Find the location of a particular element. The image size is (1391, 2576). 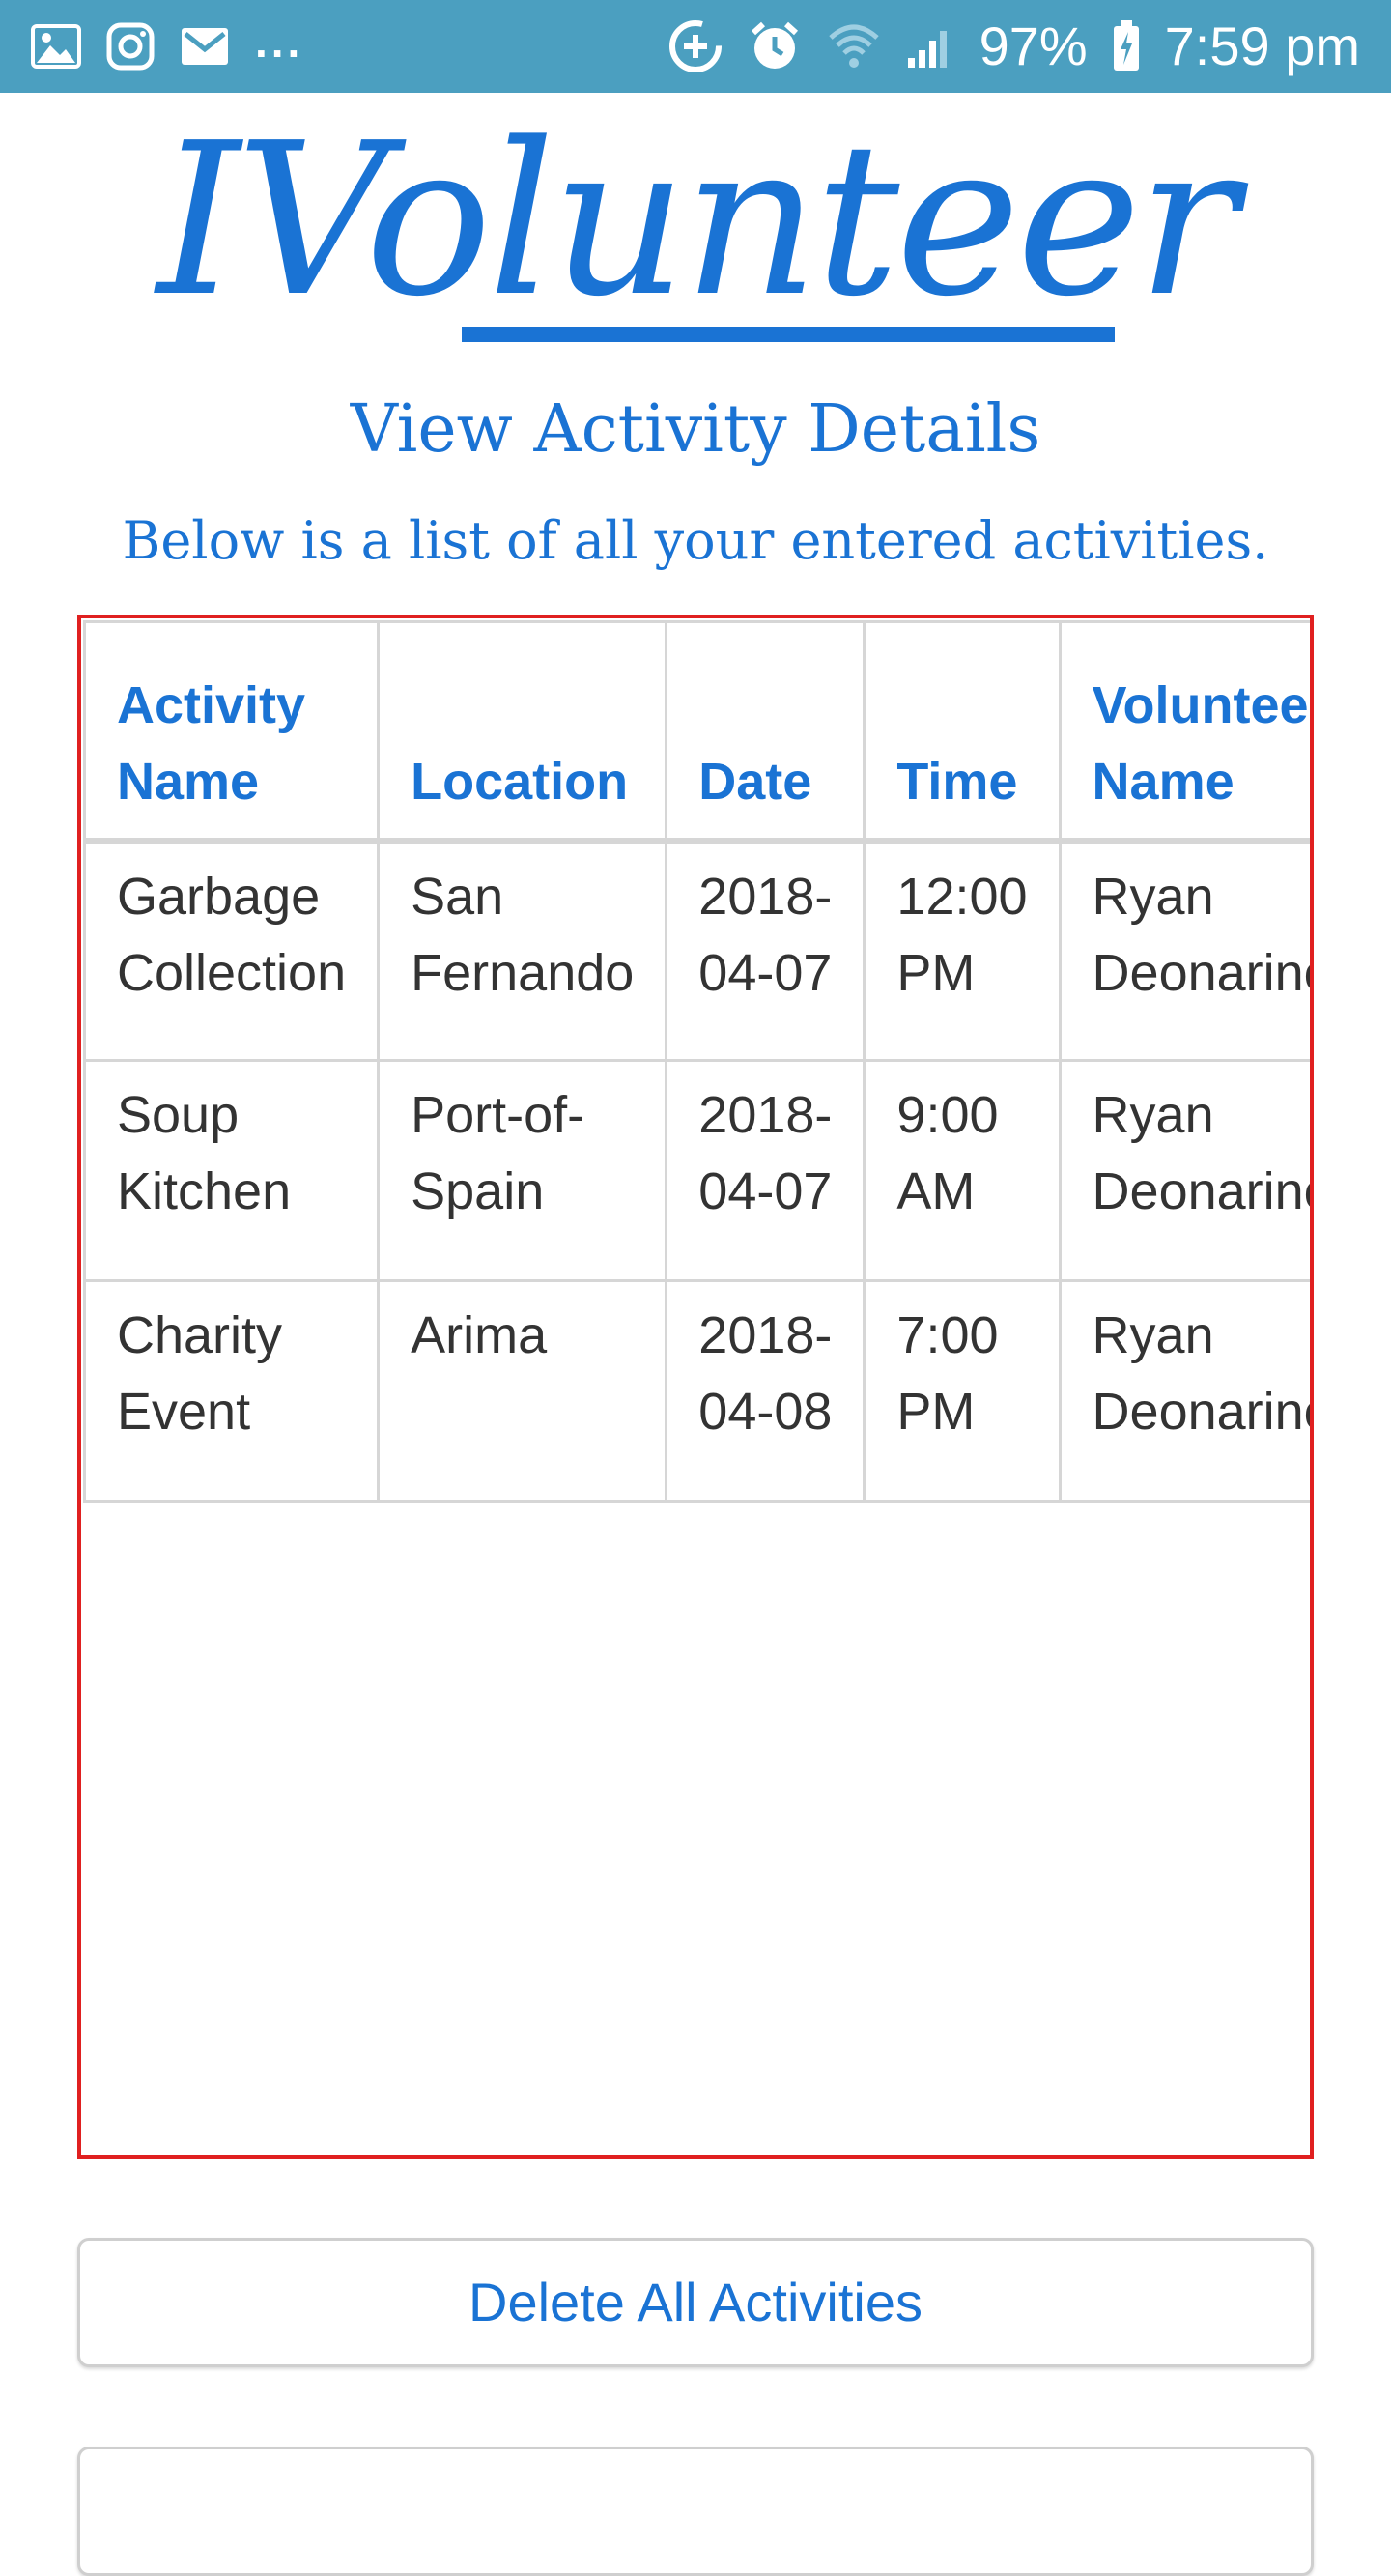

cell-time: 9:00 AM is located at coordinates (962, 1171).